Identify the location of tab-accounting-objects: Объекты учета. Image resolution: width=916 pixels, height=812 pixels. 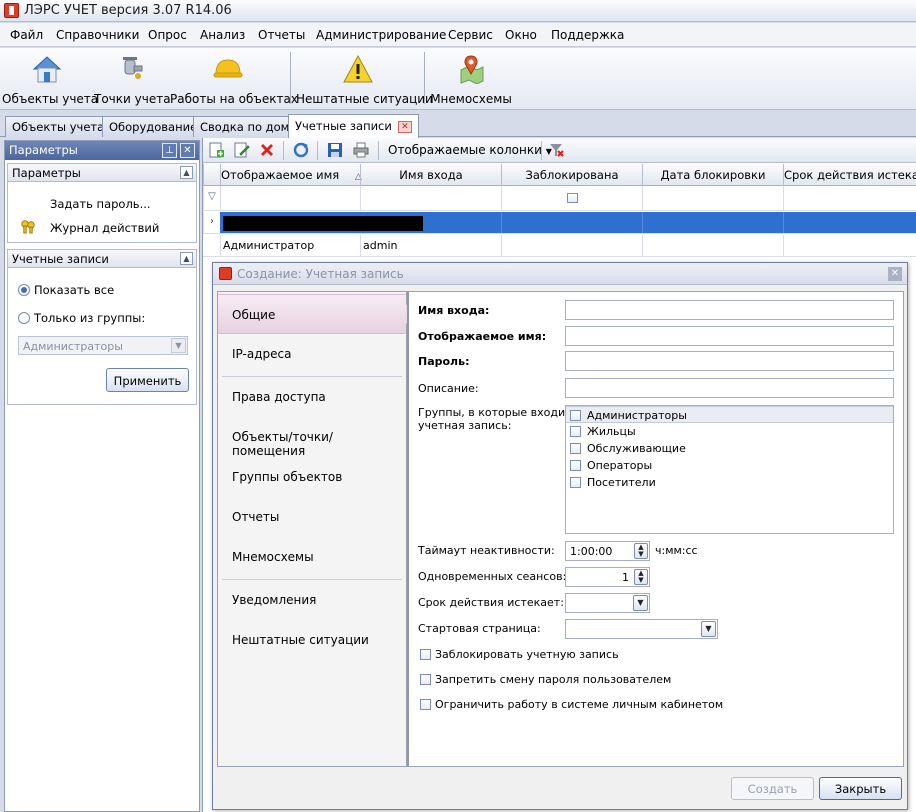
(58, 126).